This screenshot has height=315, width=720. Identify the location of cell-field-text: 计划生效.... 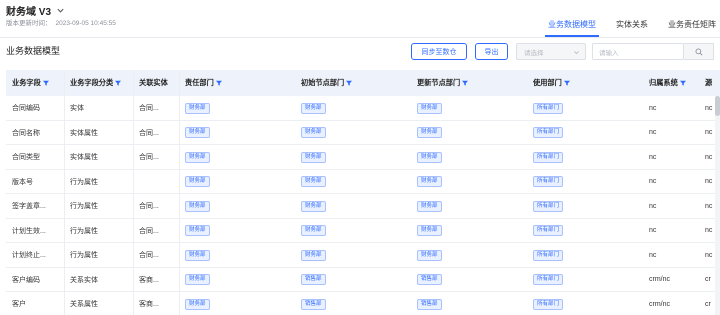
(29, 231).